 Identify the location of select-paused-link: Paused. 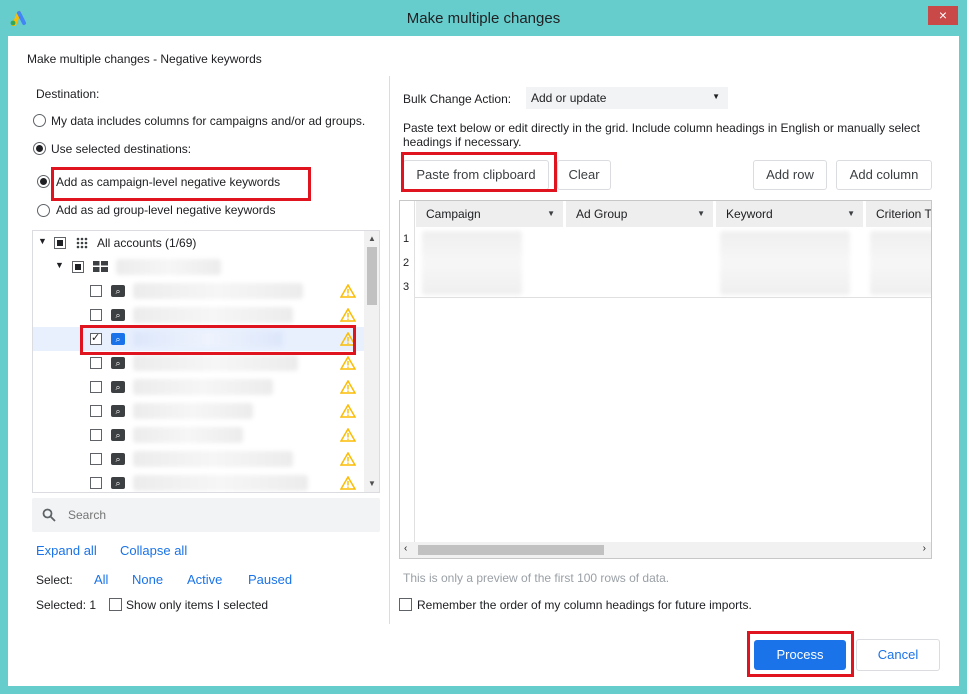
(270, 579).